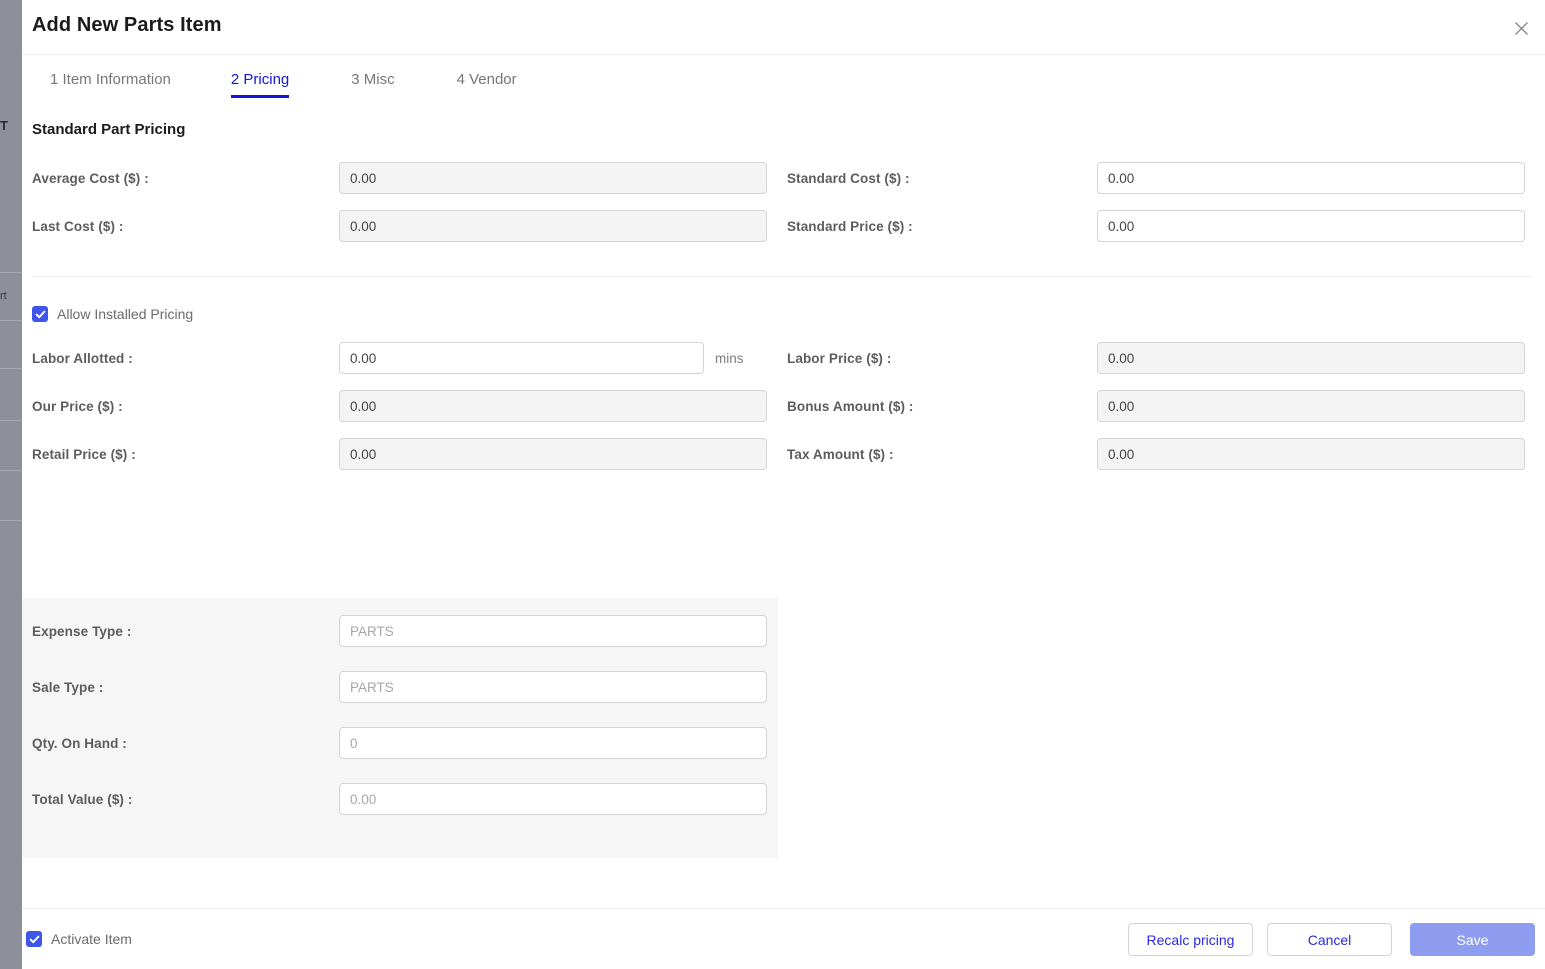 The width and height of the screenshot is (1545, 969). I want to click on field-our-price: Our Price ($) :, so click(399, 406).